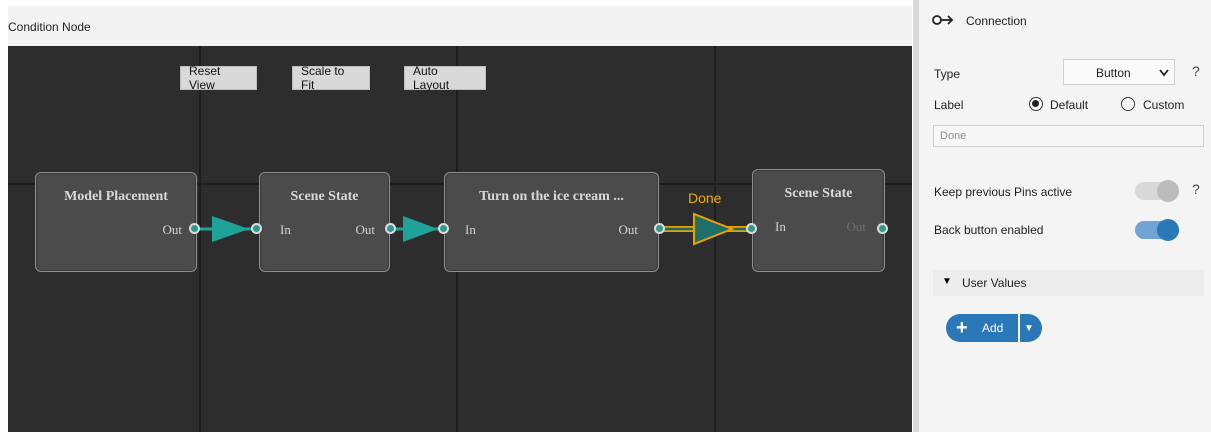  Describe the element at coordinates (1029, 328) in the screenshot. I see `dropdown-arrow-icon: ▼` at that location.